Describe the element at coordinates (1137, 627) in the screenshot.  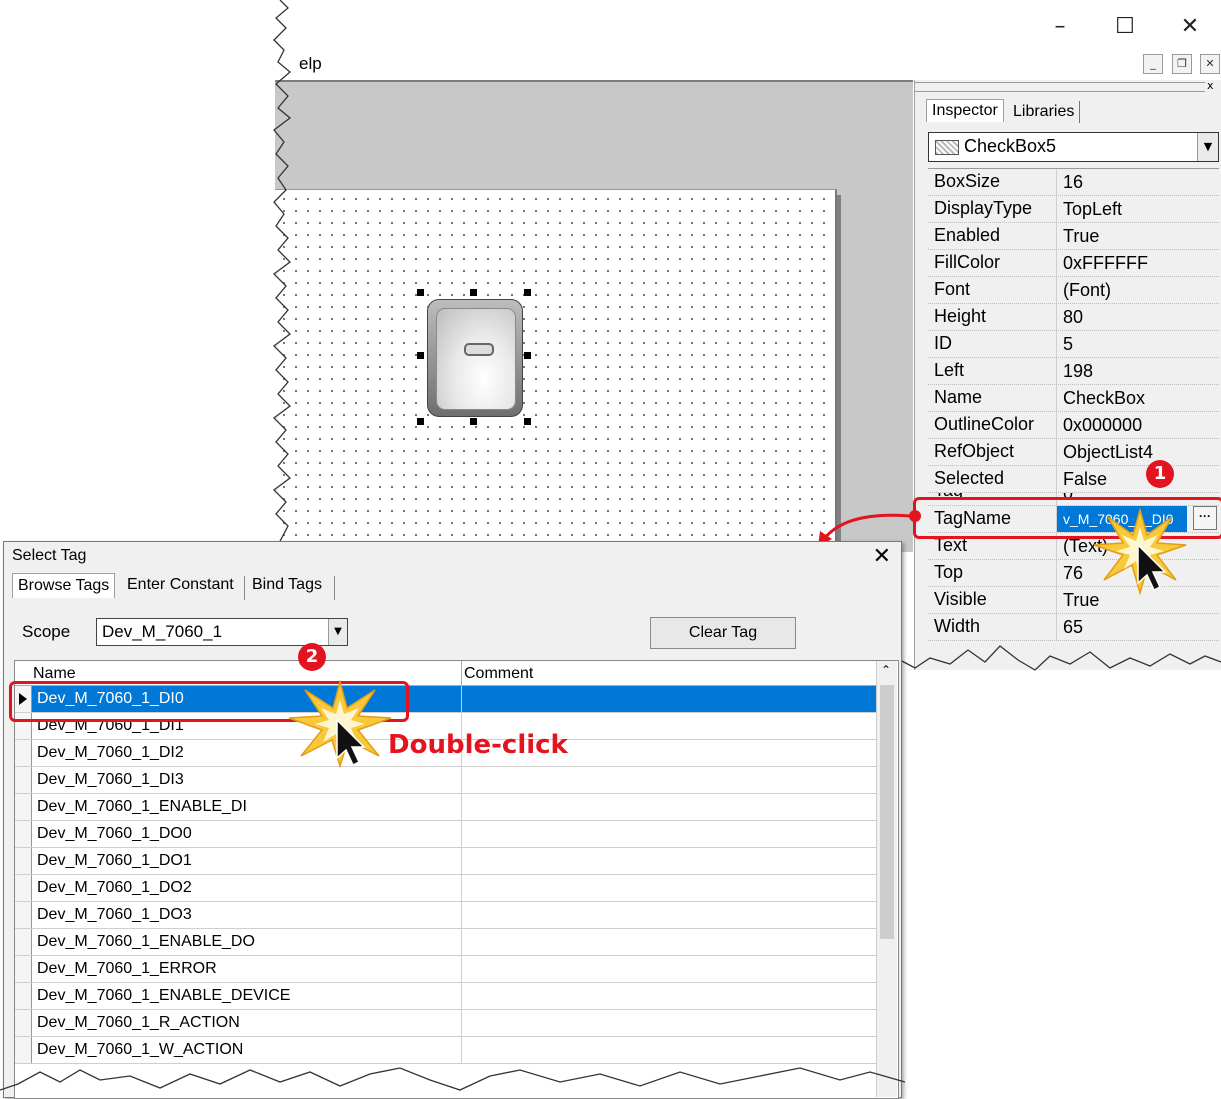
I see `property-value: 65` at that location.